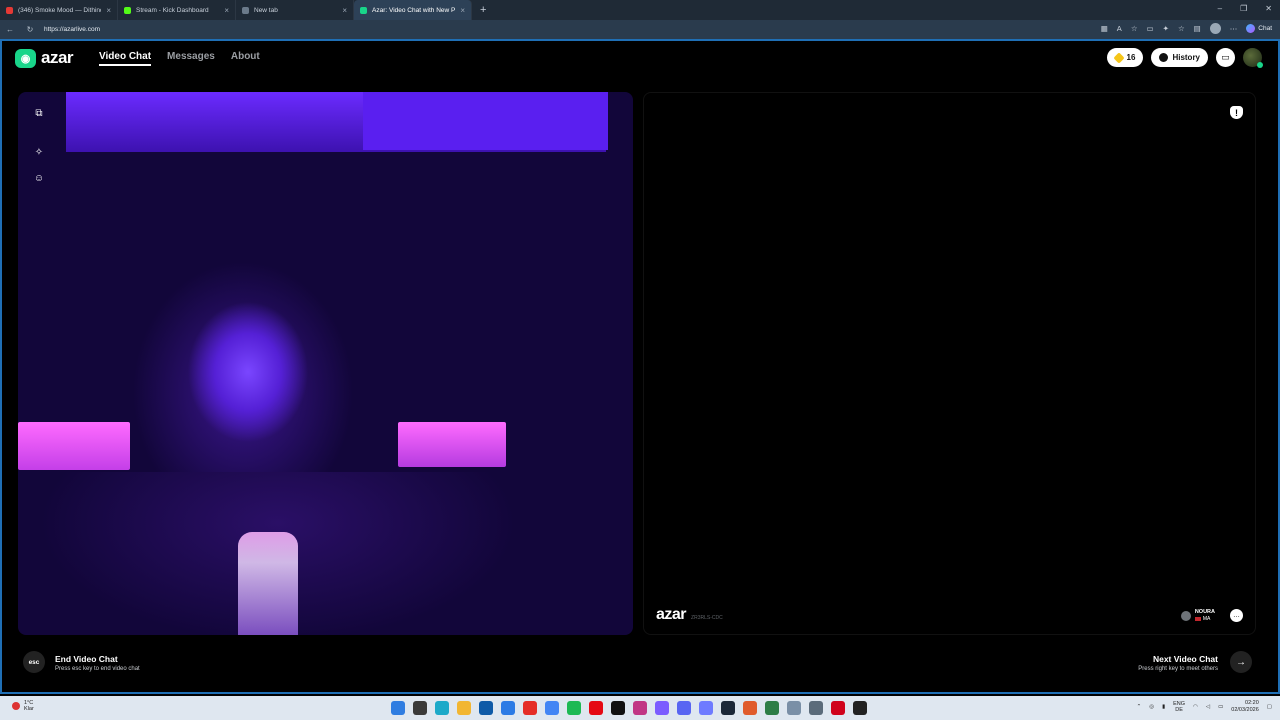 This screenshot has height=720, width=1280. I want to click on tray-overflow-icon: ⌃, so click(1139, 707).